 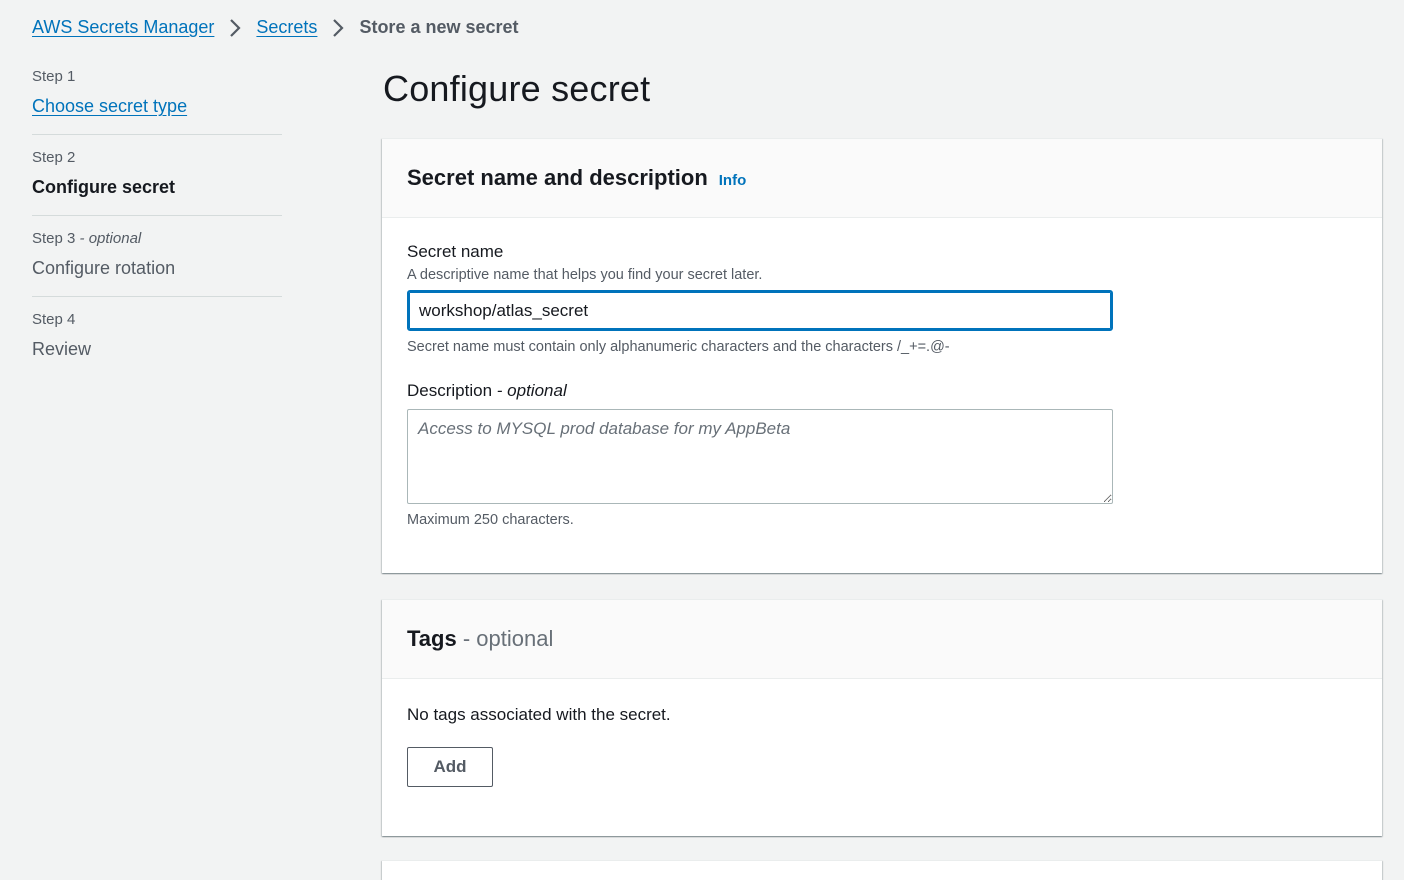 I want to click on description-label: Description - optional, so click(x=487, y=390).